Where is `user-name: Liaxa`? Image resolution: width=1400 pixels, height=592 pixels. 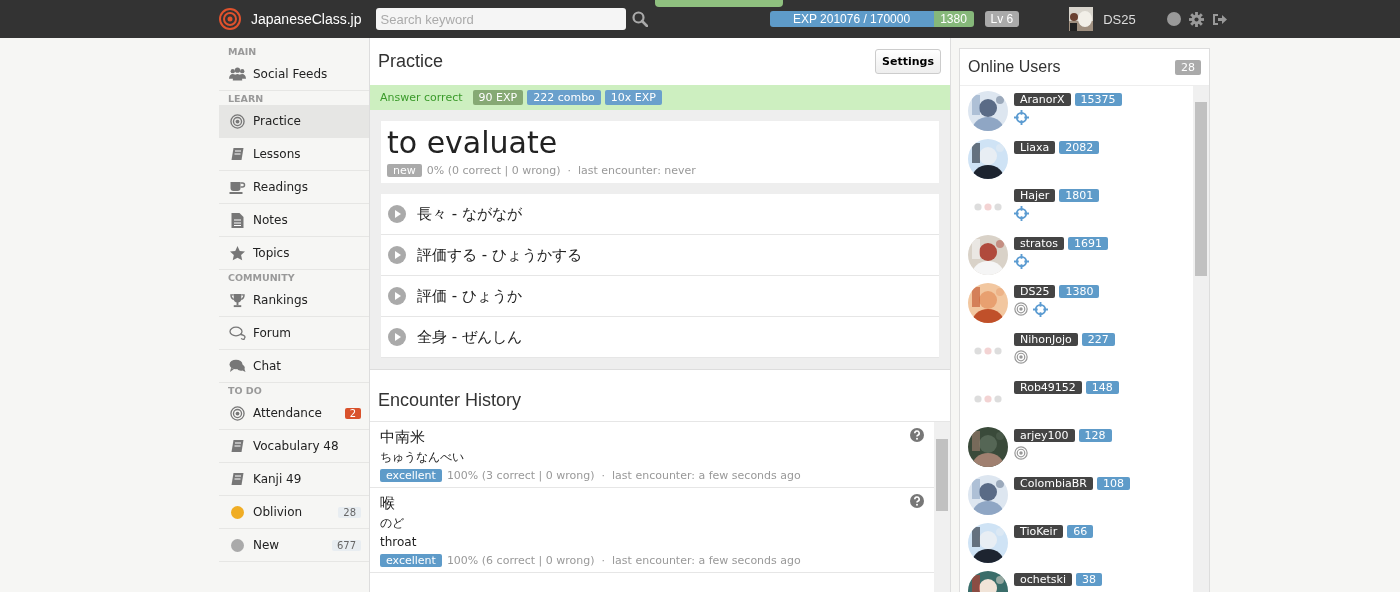
user-name: Liaxa is located at coordinates (1035, 147).